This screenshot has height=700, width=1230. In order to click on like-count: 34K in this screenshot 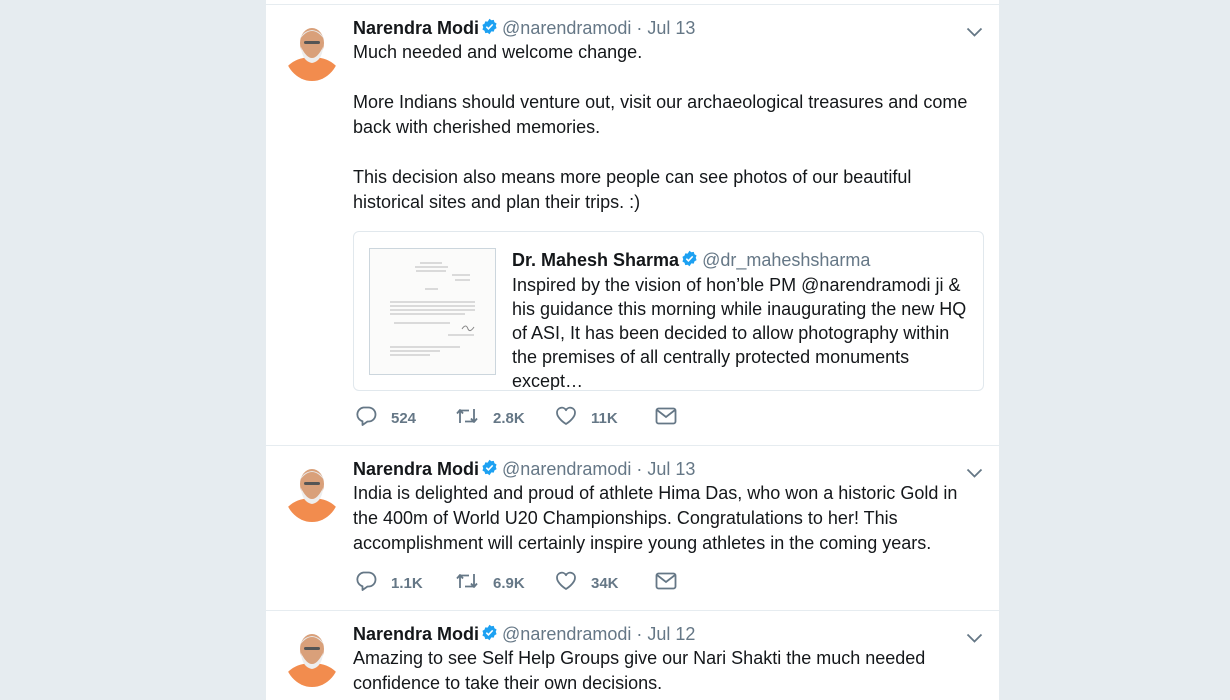, I will do `click(605, 583)`.